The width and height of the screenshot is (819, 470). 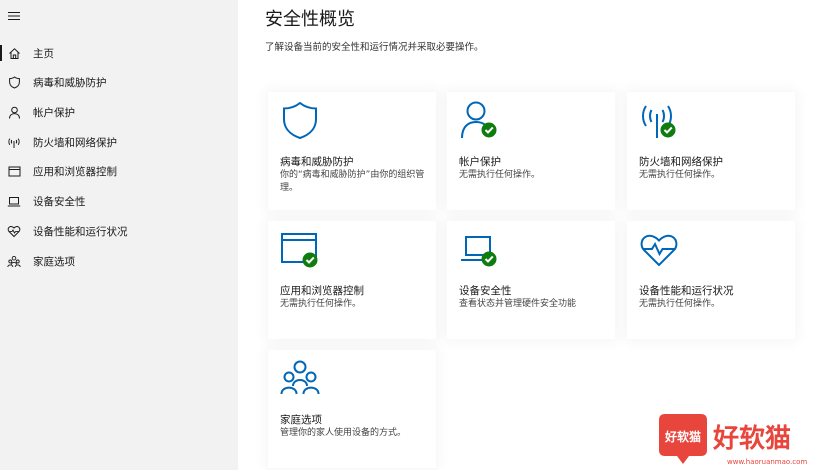 I want to click on sidebar-item-home: 主页, so click(x=119, y=53).